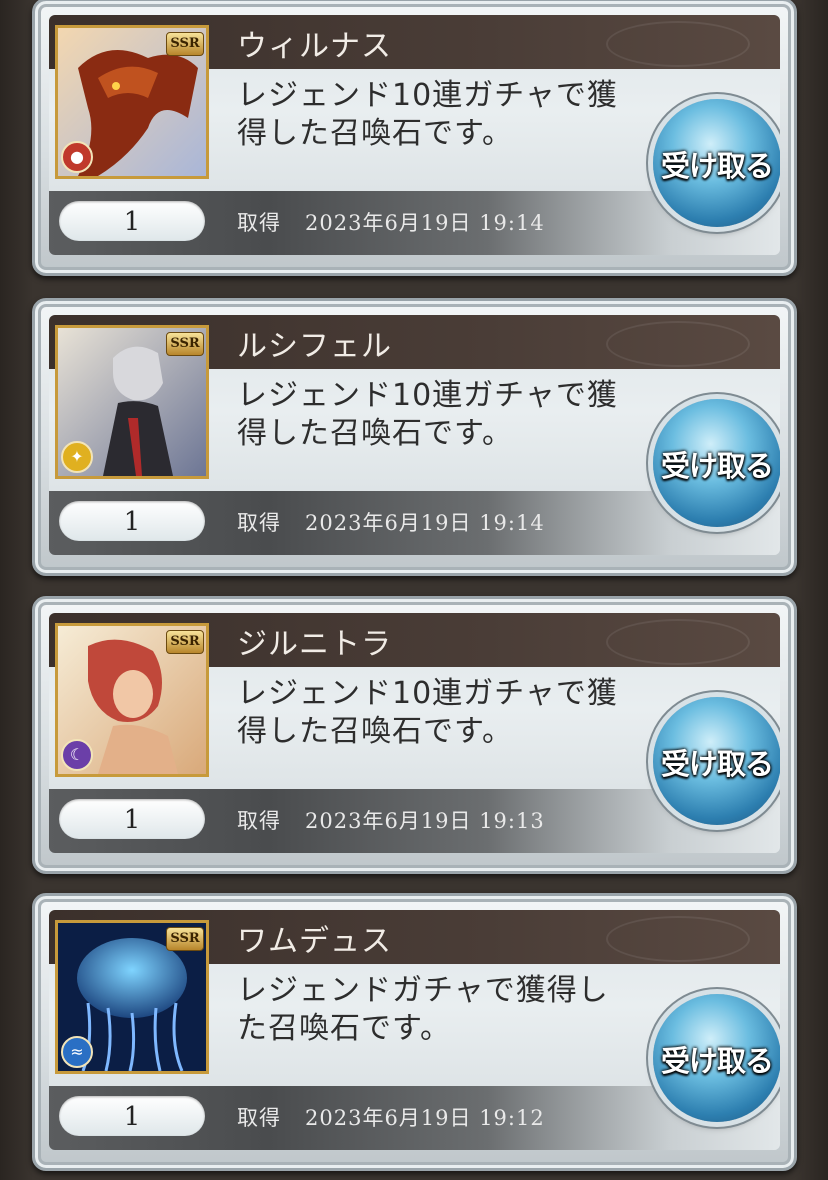 The width and height of the screenshot is (828, 1180). I want to click on acquired-date: 2023年6月19日 19:13, so click(425, 821).